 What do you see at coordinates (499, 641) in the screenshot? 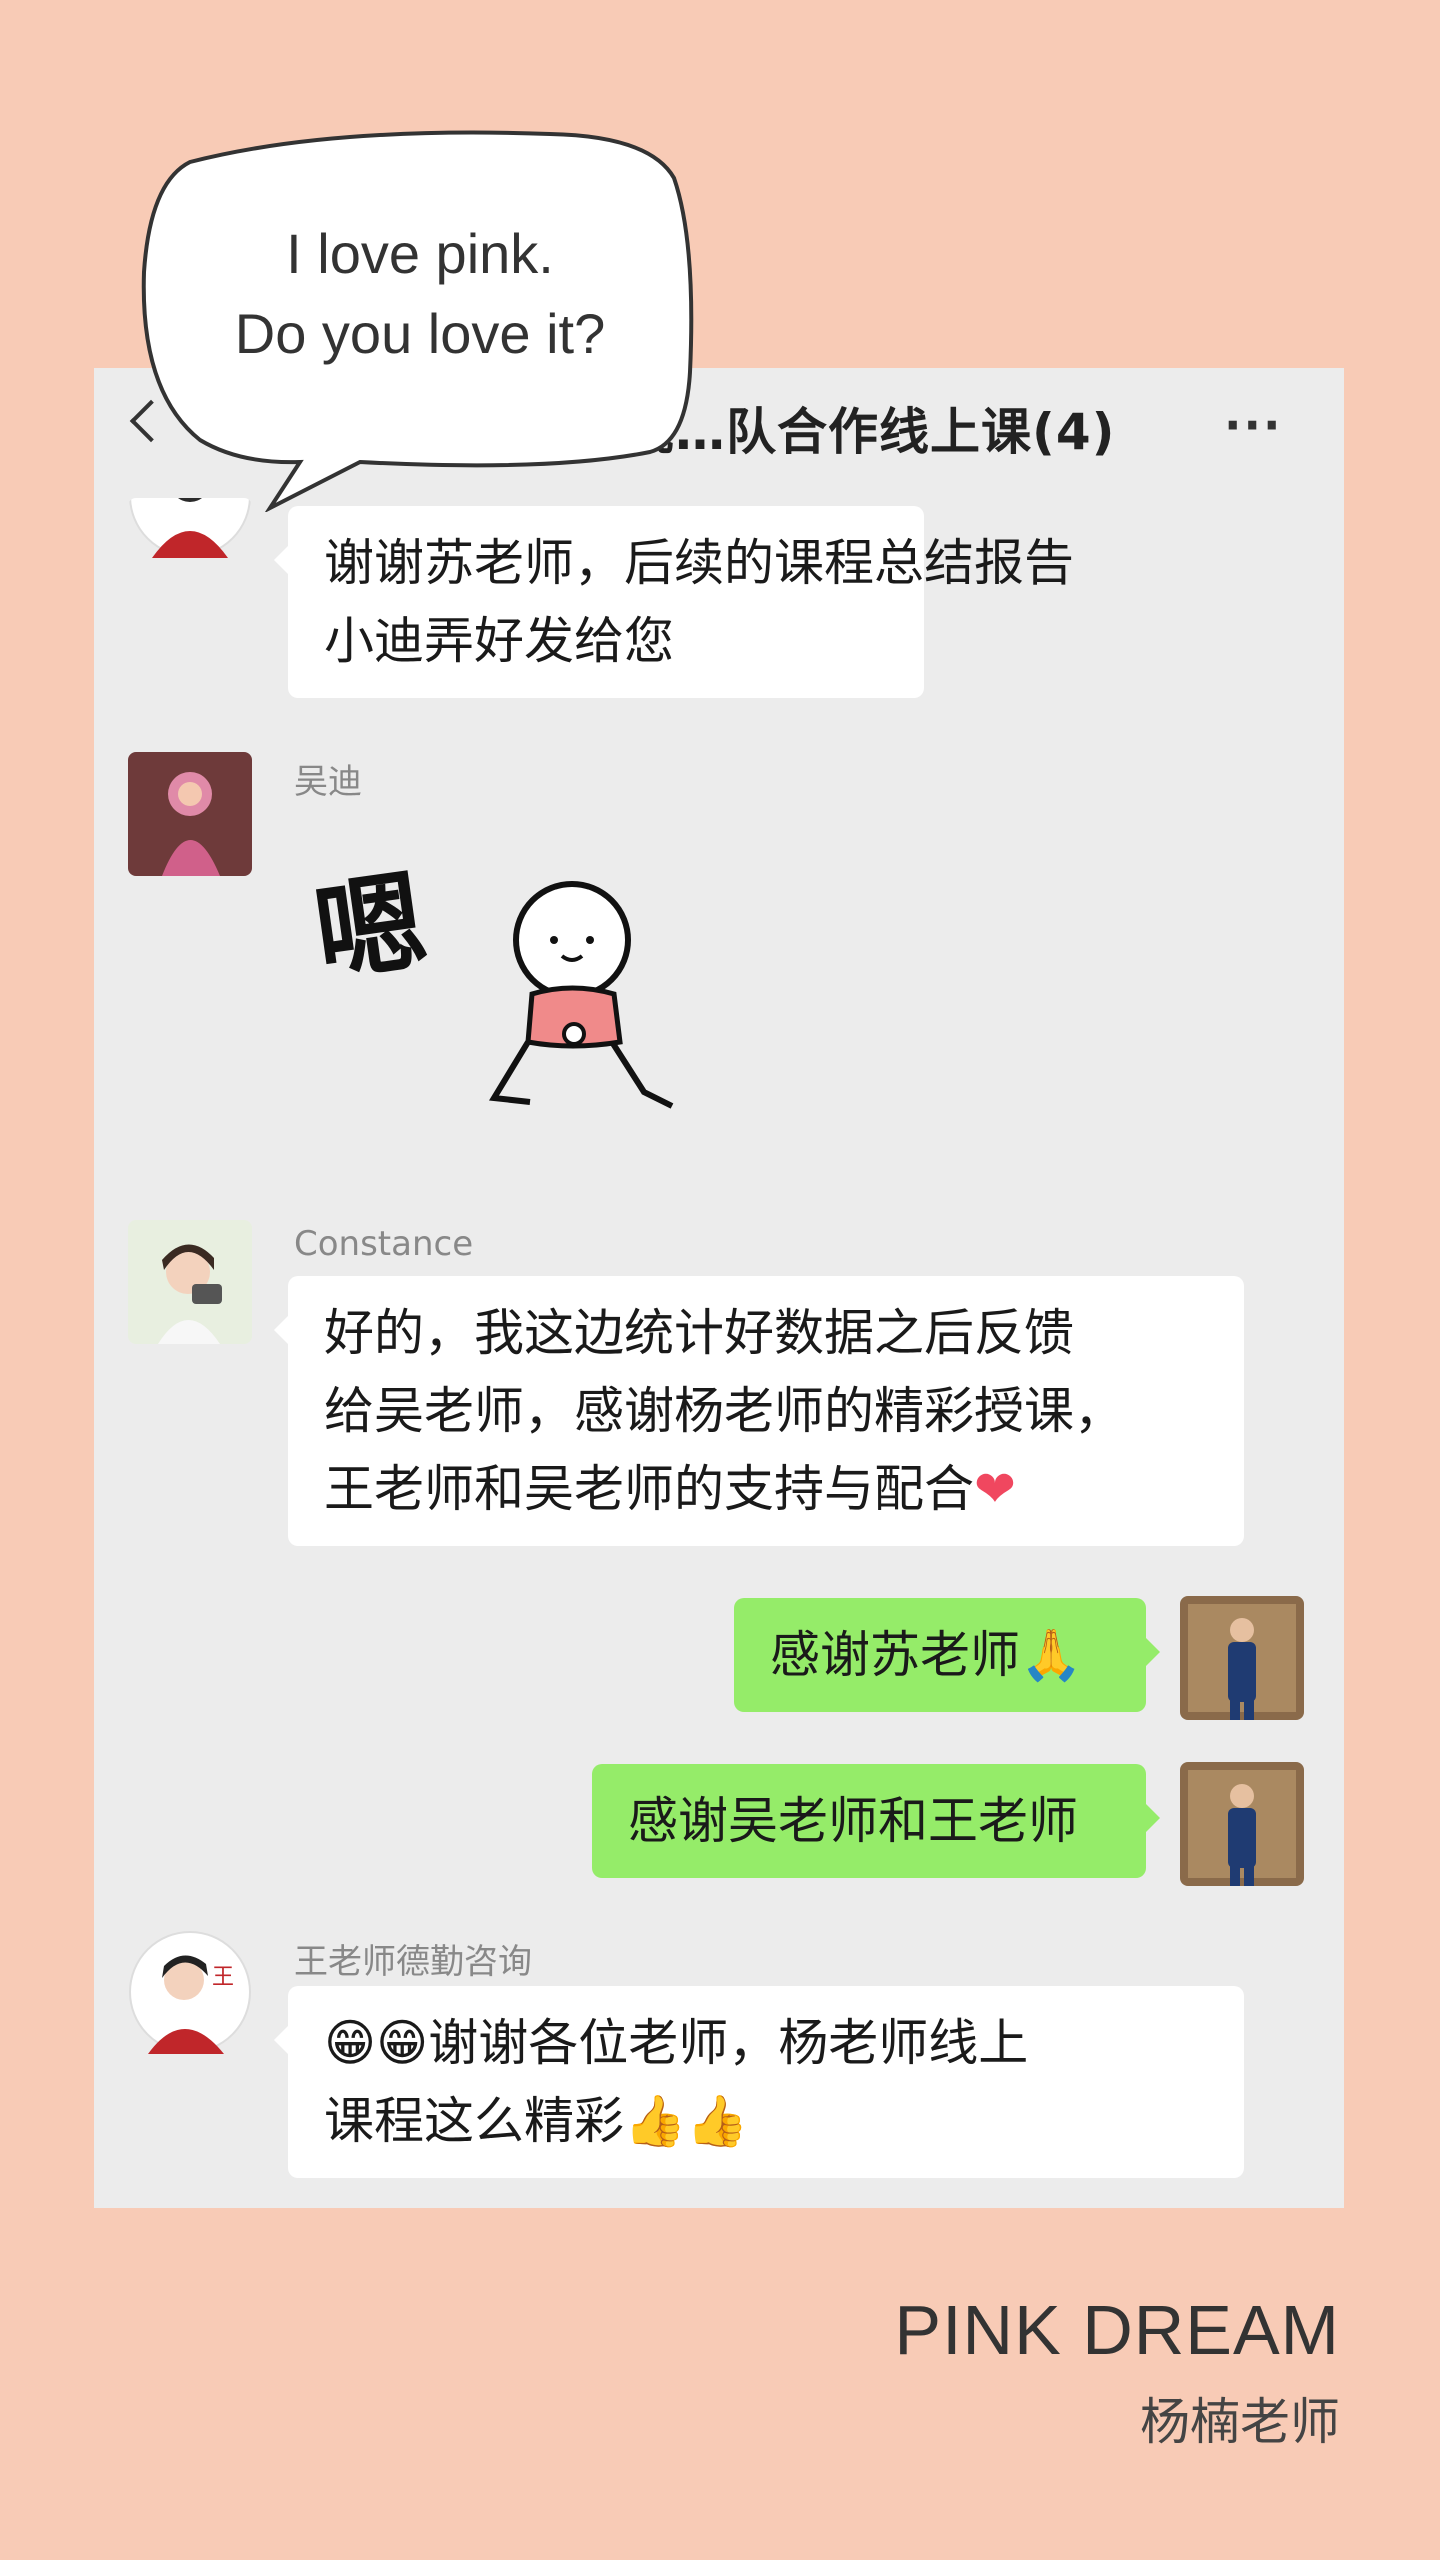
I see `message-text-line: 小迪弄好发给您` at bounding box center [499, 641].